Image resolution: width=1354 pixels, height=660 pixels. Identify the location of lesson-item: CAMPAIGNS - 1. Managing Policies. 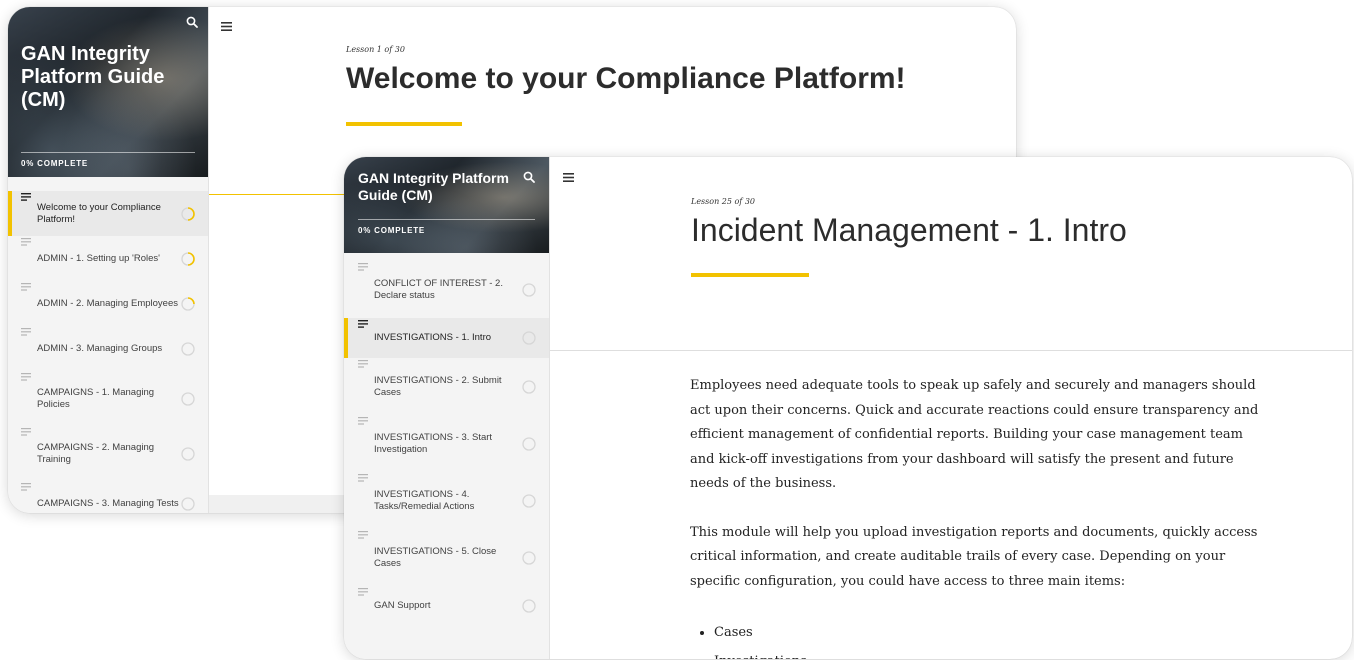
(108, 398).